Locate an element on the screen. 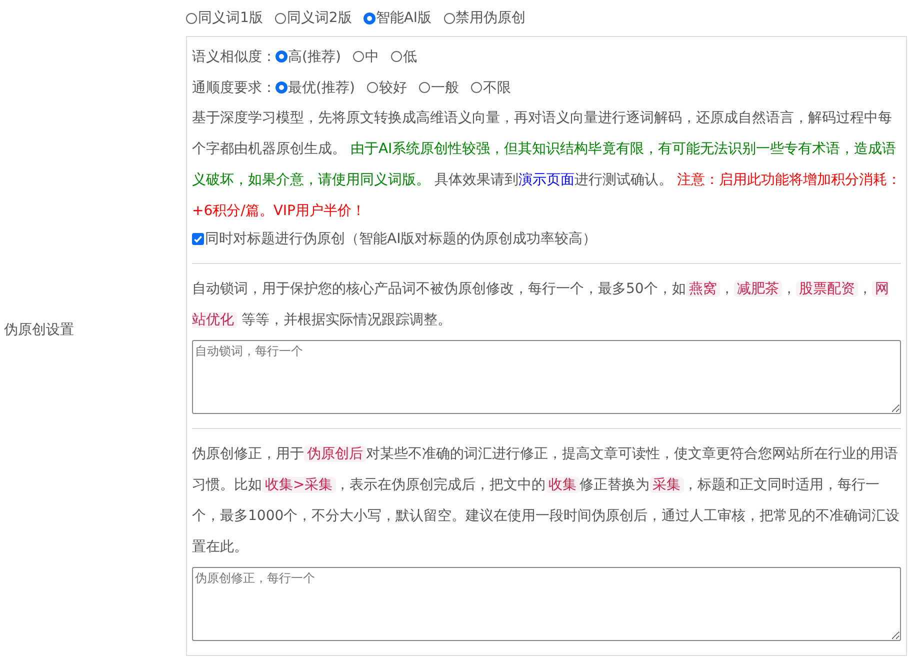 This screenshot has width=911, height=658. similarity-radio: 高(推荐) is located at coordinates (308, 57).